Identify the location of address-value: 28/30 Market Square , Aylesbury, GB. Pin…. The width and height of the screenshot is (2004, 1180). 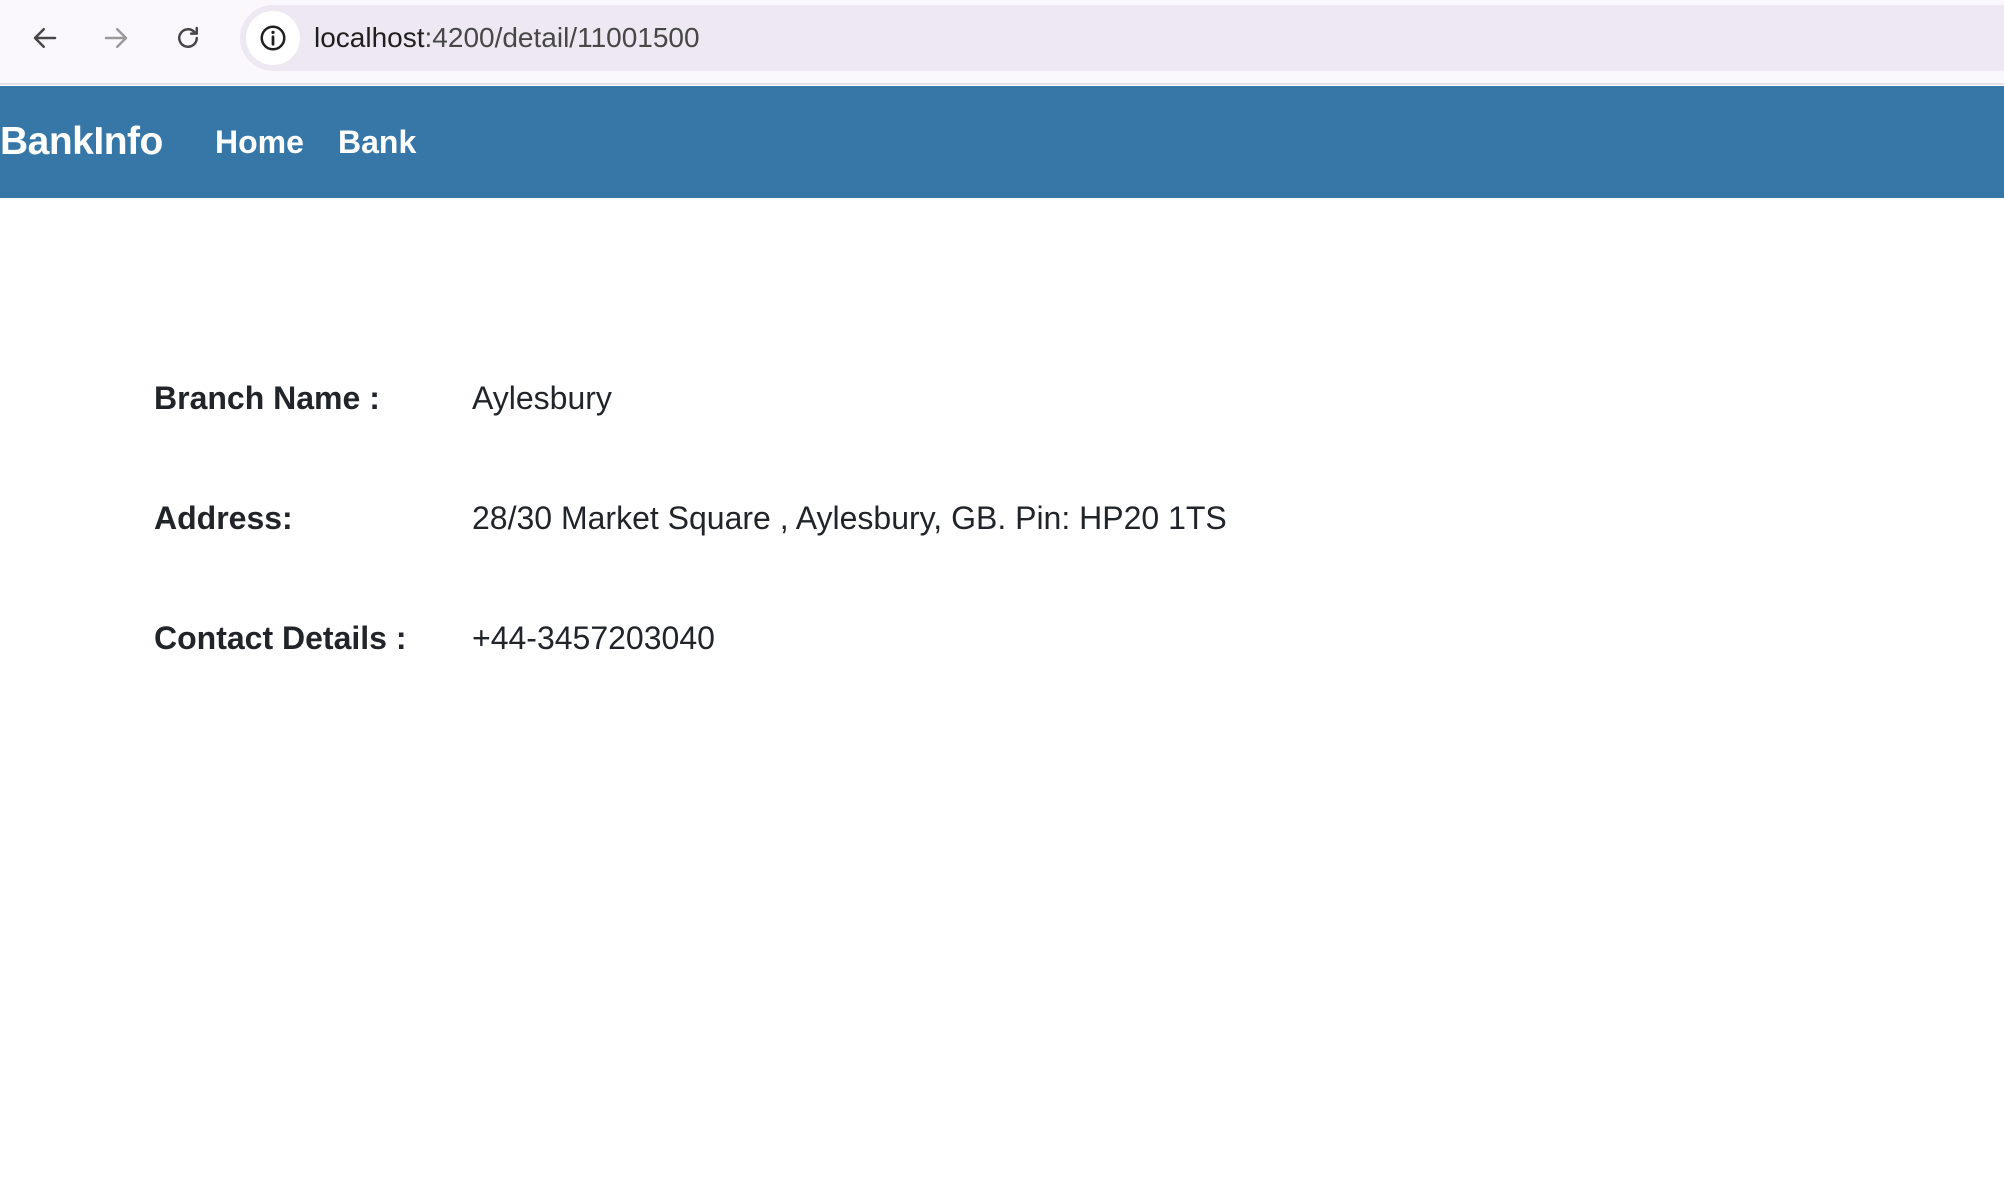
(849, 518).